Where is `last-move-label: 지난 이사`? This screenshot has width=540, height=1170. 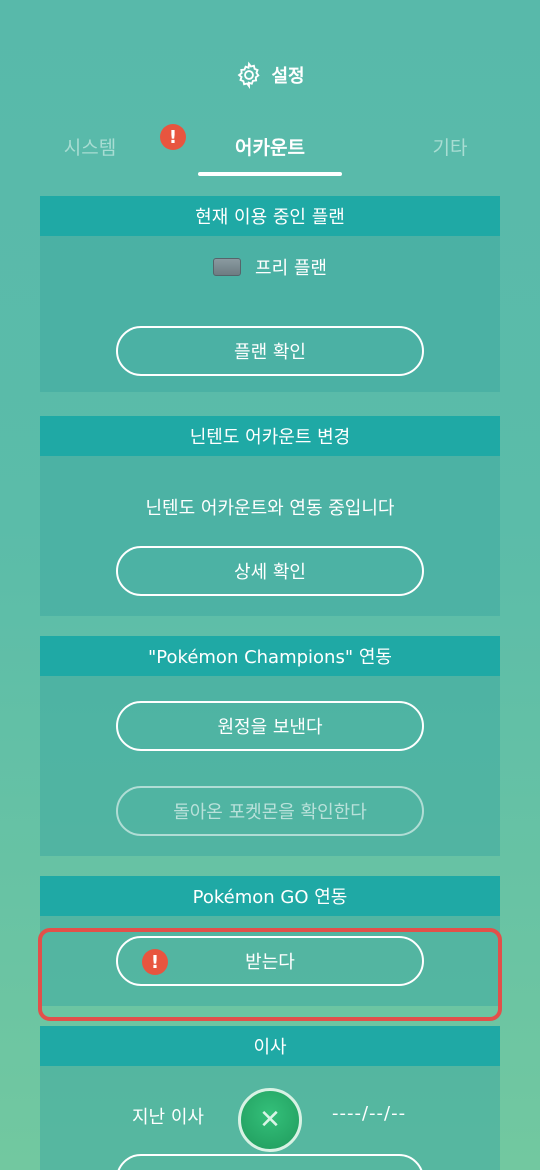
last-move-label: 지난 이사 is located at coordinates (168, 1117).